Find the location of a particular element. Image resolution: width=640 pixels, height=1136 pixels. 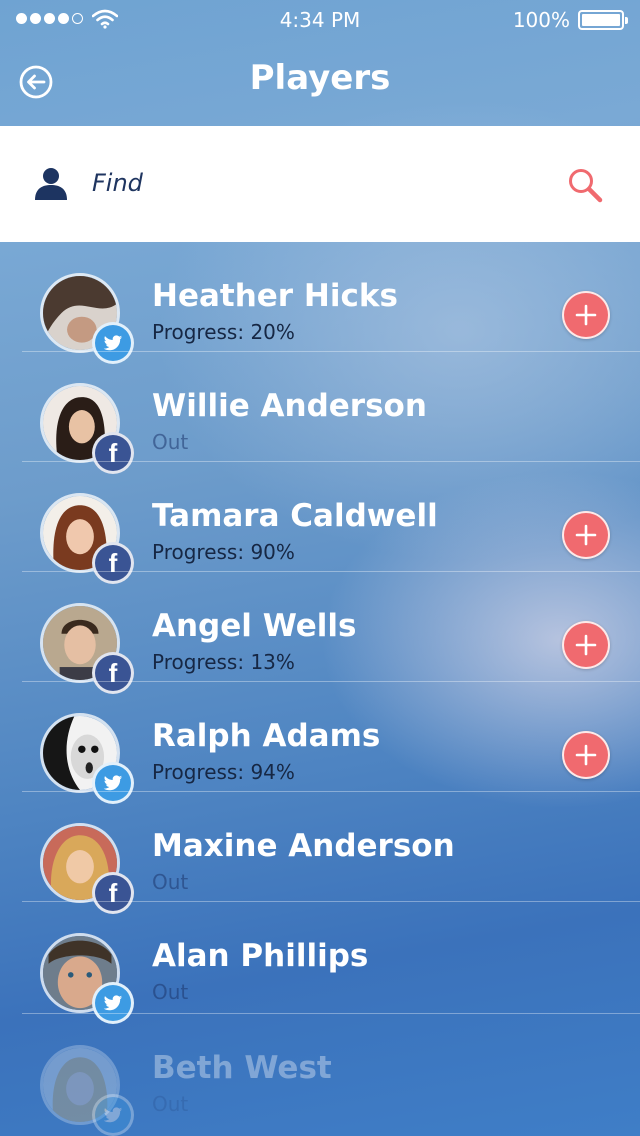

navigation-bar: Players is located at coordinates (320, 83).